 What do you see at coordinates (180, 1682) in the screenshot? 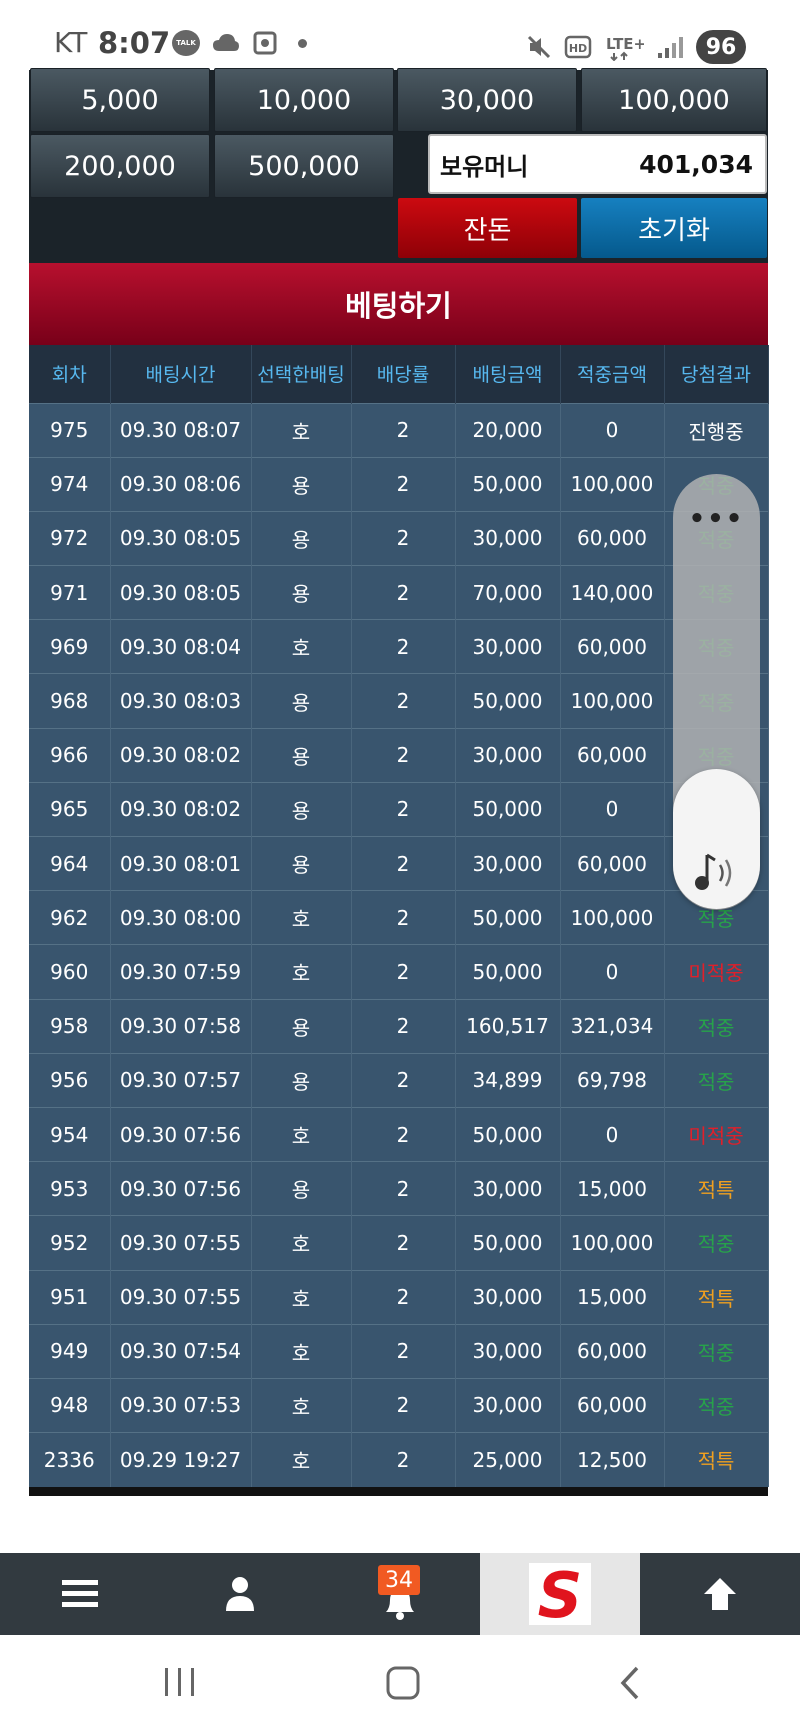
I see `recent-apps-icon` at bounding box center [180, 1682].